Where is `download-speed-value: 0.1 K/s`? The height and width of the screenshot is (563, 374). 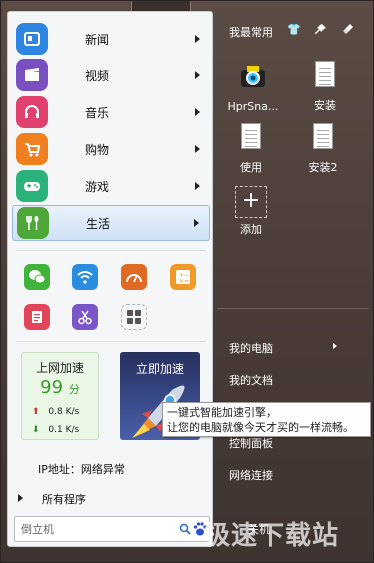 download-speed-value: 0.1 K/s is located at coordinates (64, 430).